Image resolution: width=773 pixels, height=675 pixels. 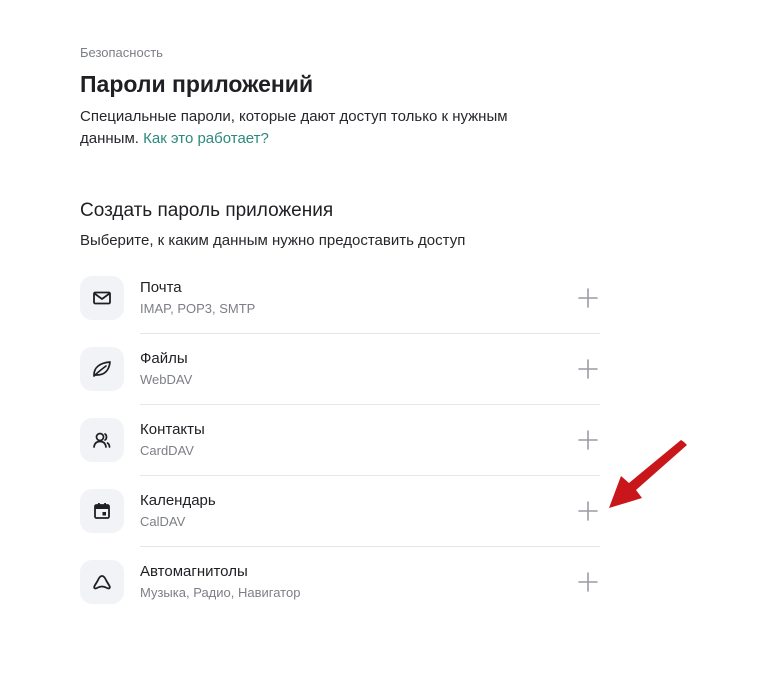 I want to click on mail-icon, so click(x=102, y=298).